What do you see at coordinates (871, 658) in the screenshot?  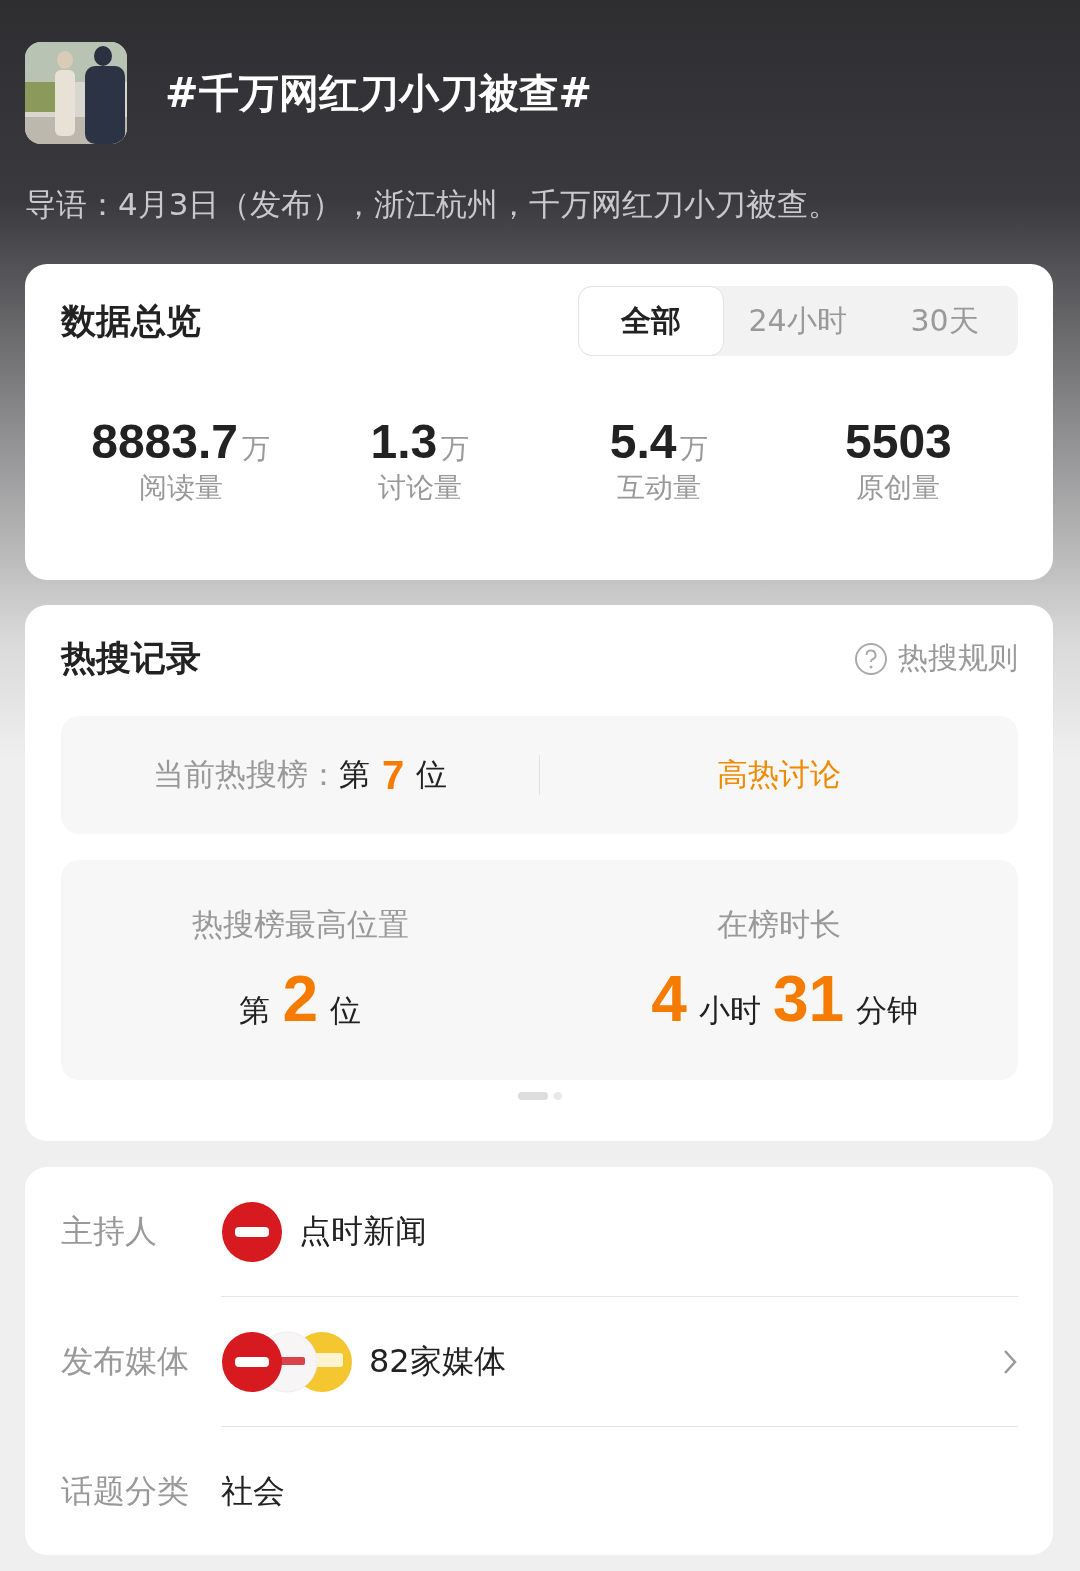 I see `help-icon` at bounding box center [871, 658].